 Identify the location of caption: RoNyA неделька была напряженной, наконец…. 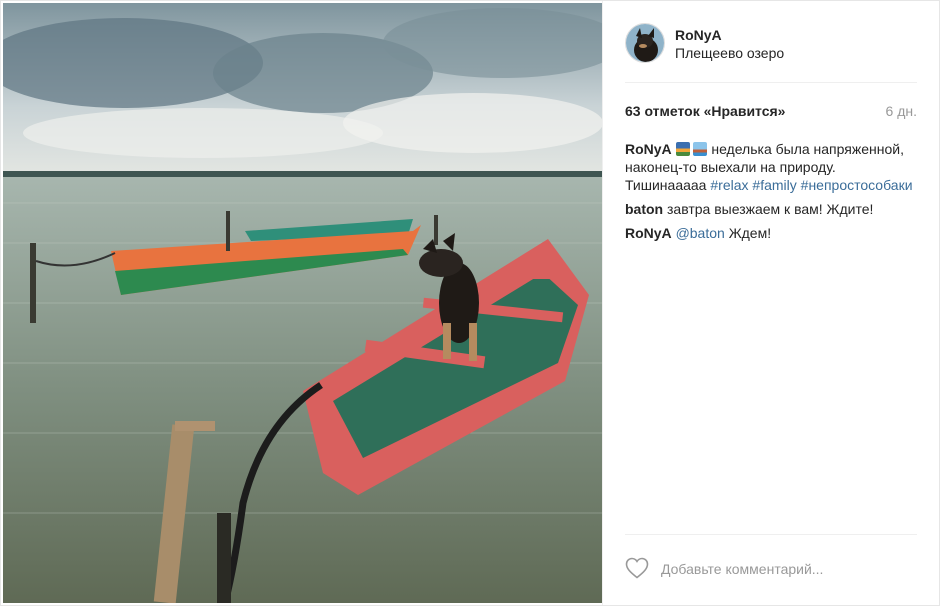
(771, 167).